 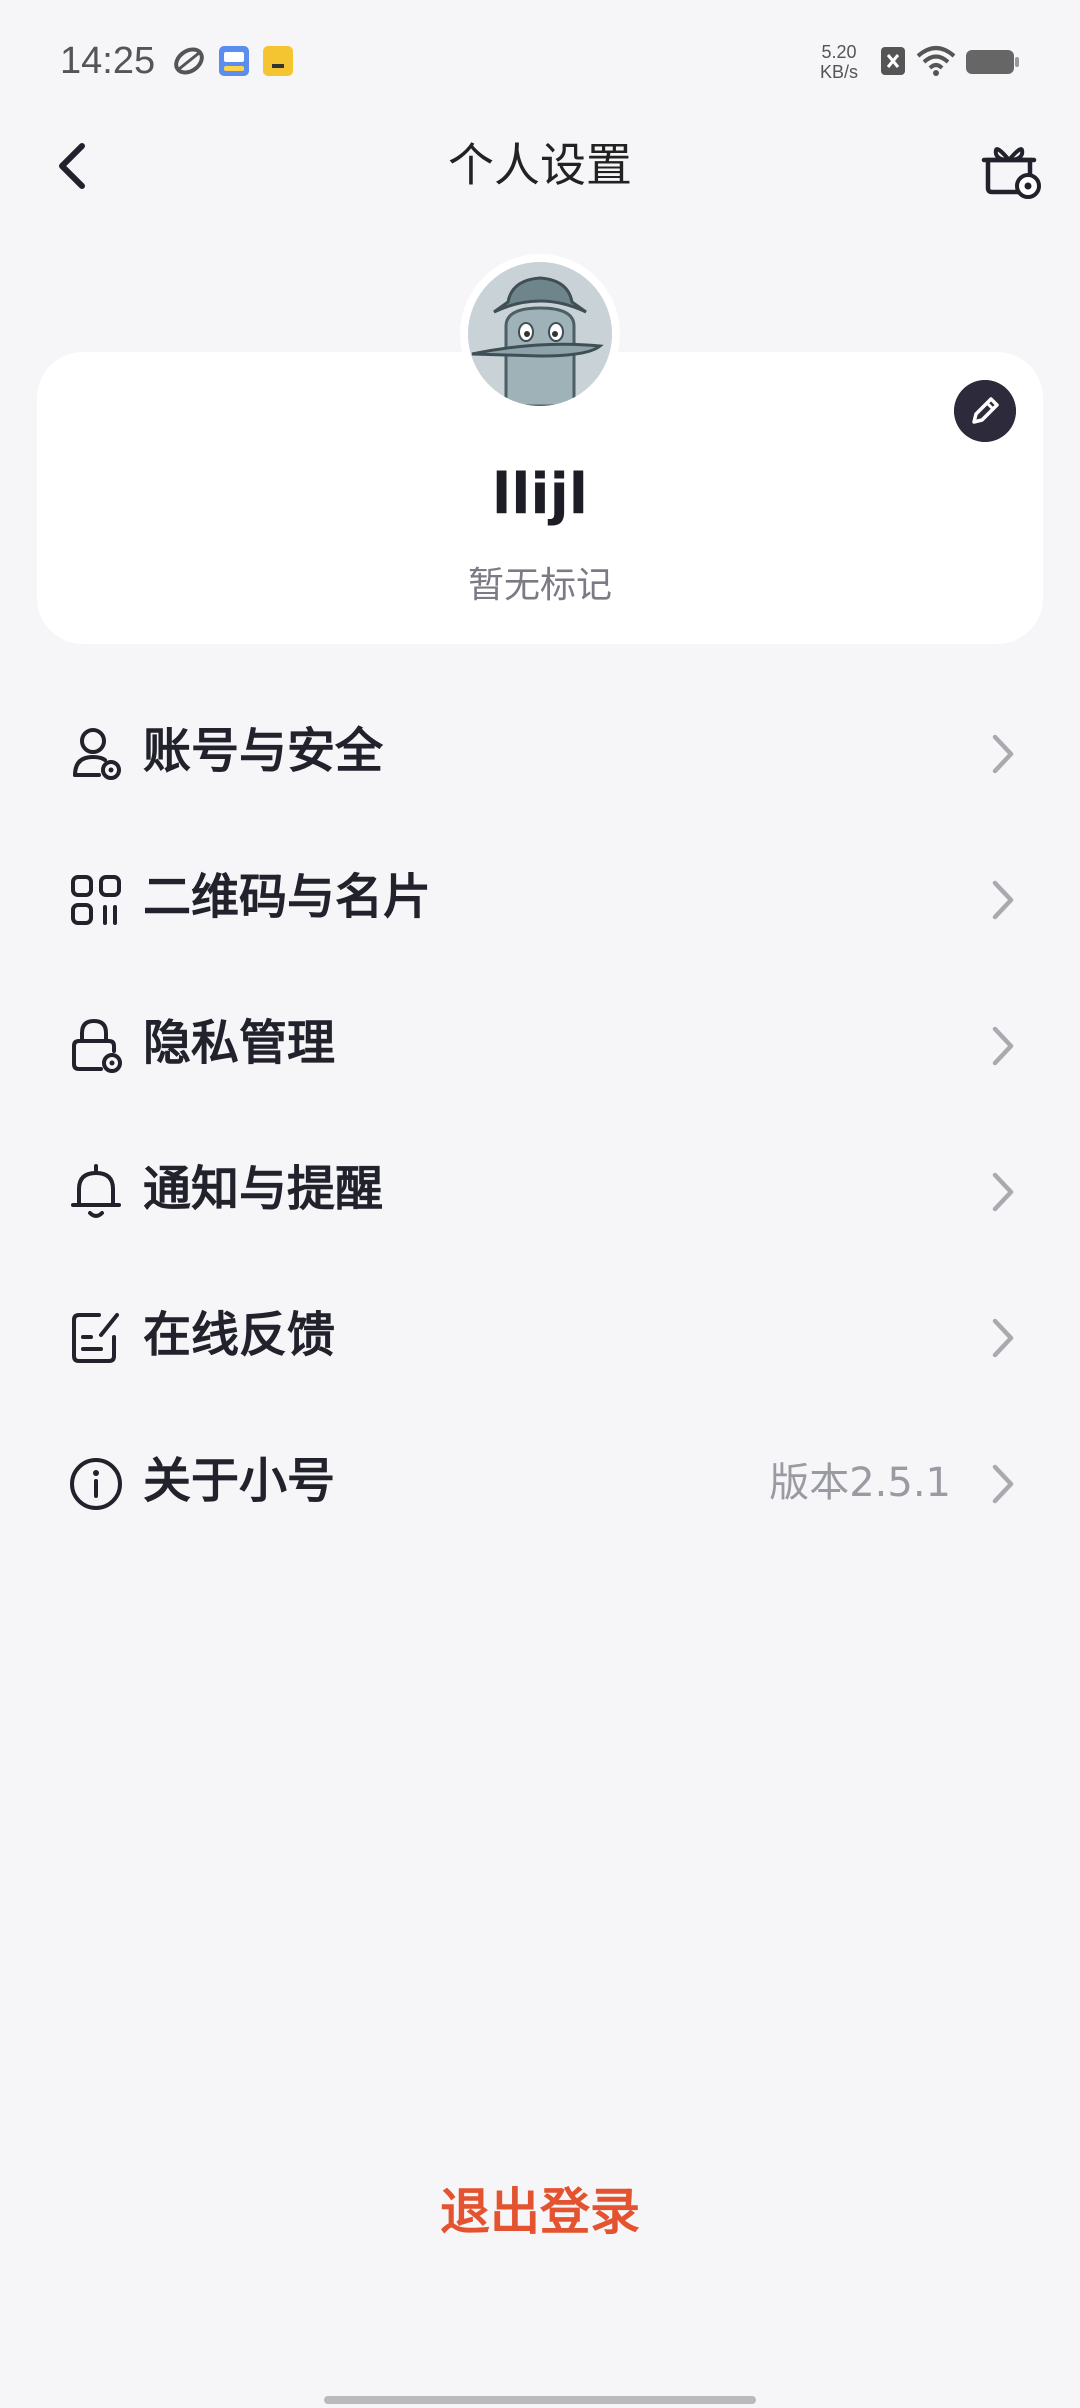 I want to click on menu-item-qr-card: 二维码与名片, so click(x=540, y=900).